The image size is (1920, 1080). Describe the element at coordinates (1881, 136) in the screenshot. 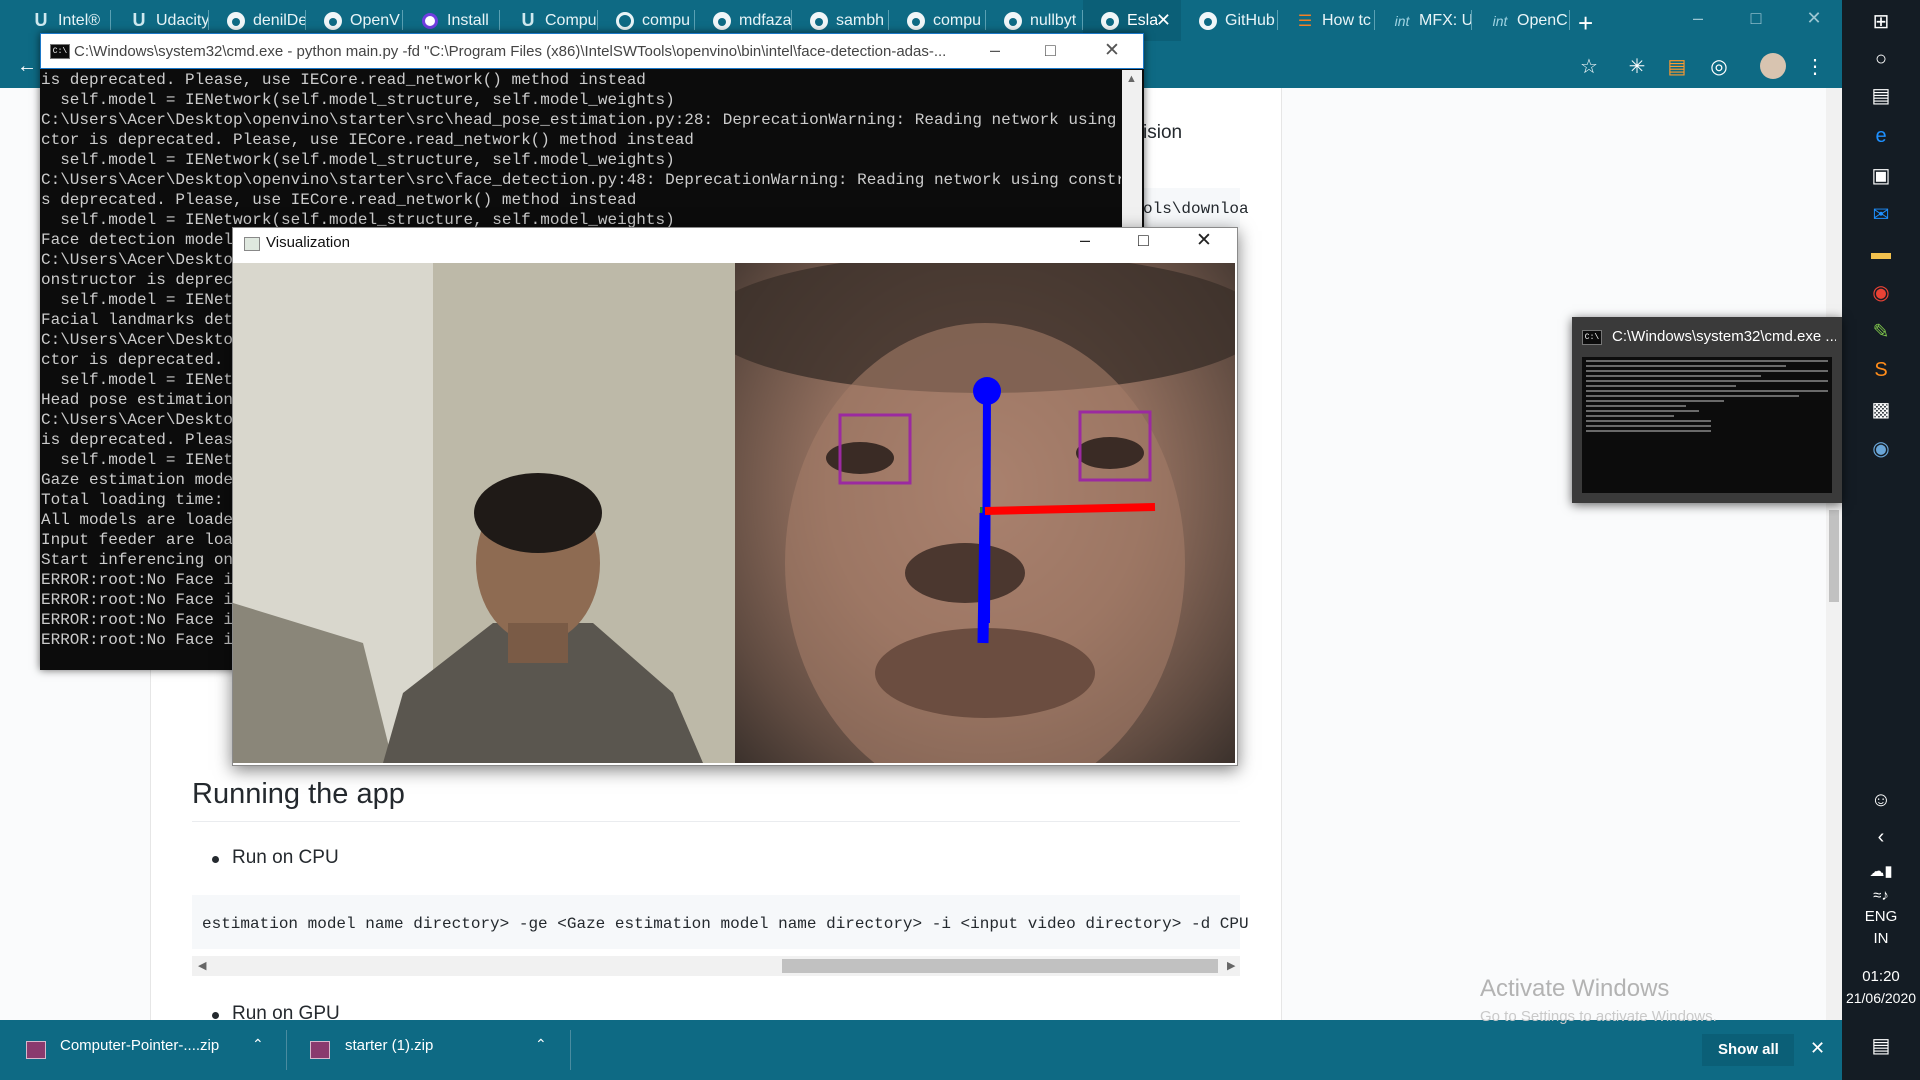

I see `edge-icon: e` at that location.